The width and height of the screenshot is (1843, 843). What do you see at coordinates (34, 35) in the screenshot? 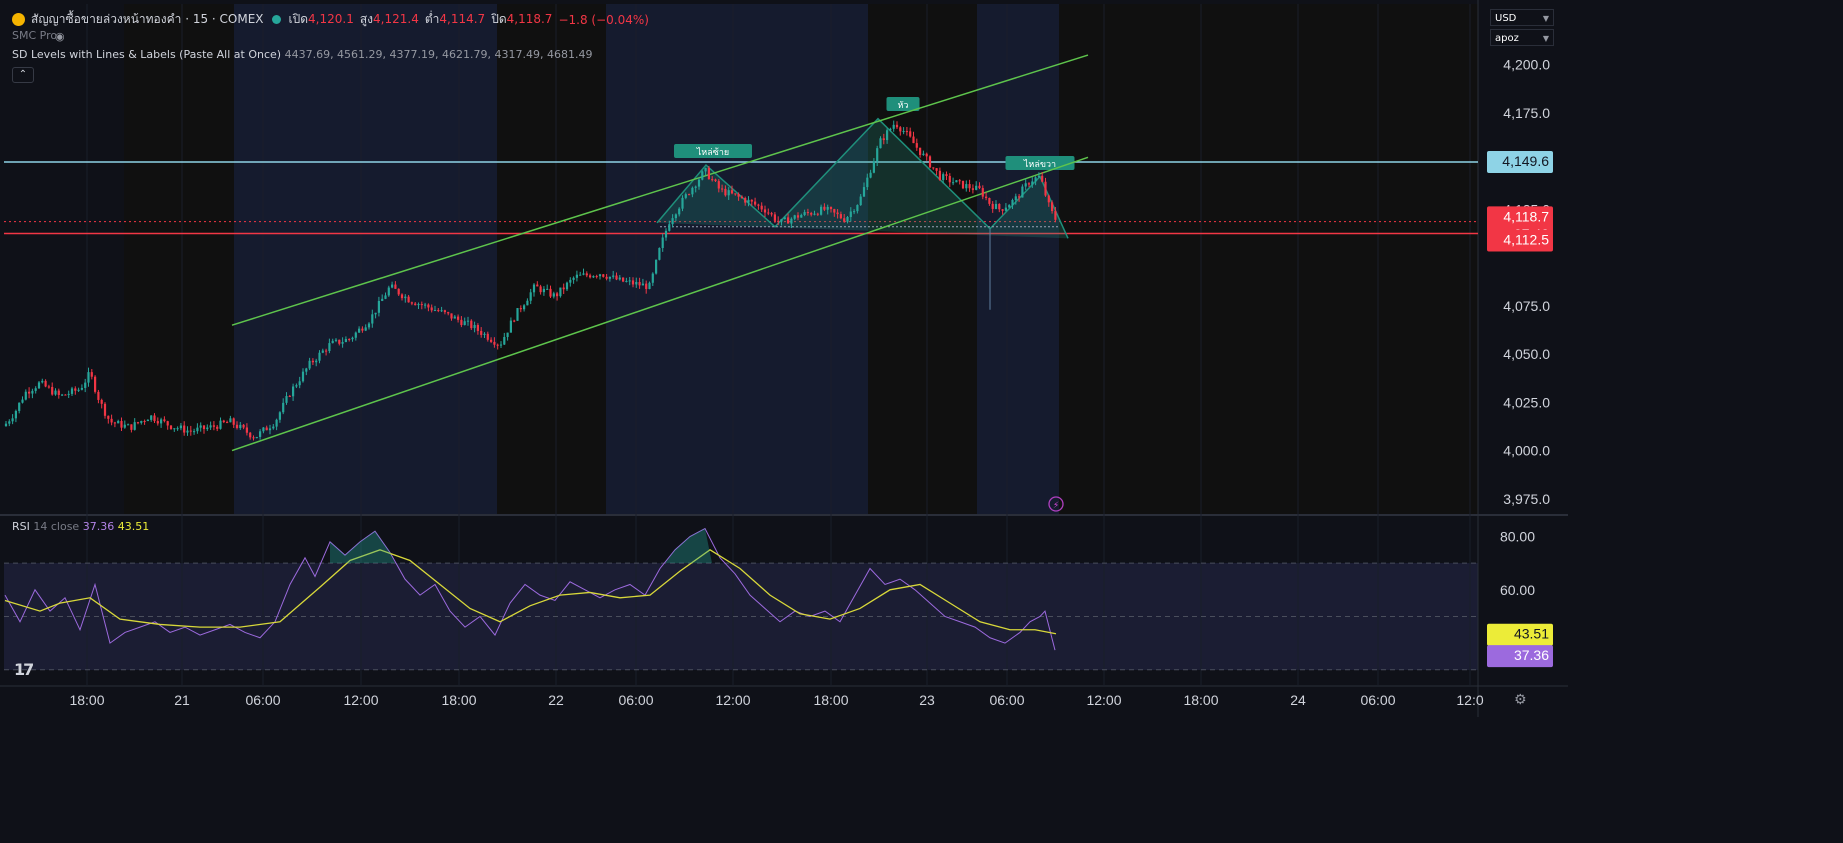
I see `smc-indicator-label: SMC Pro` at bounding box center [34, 35].